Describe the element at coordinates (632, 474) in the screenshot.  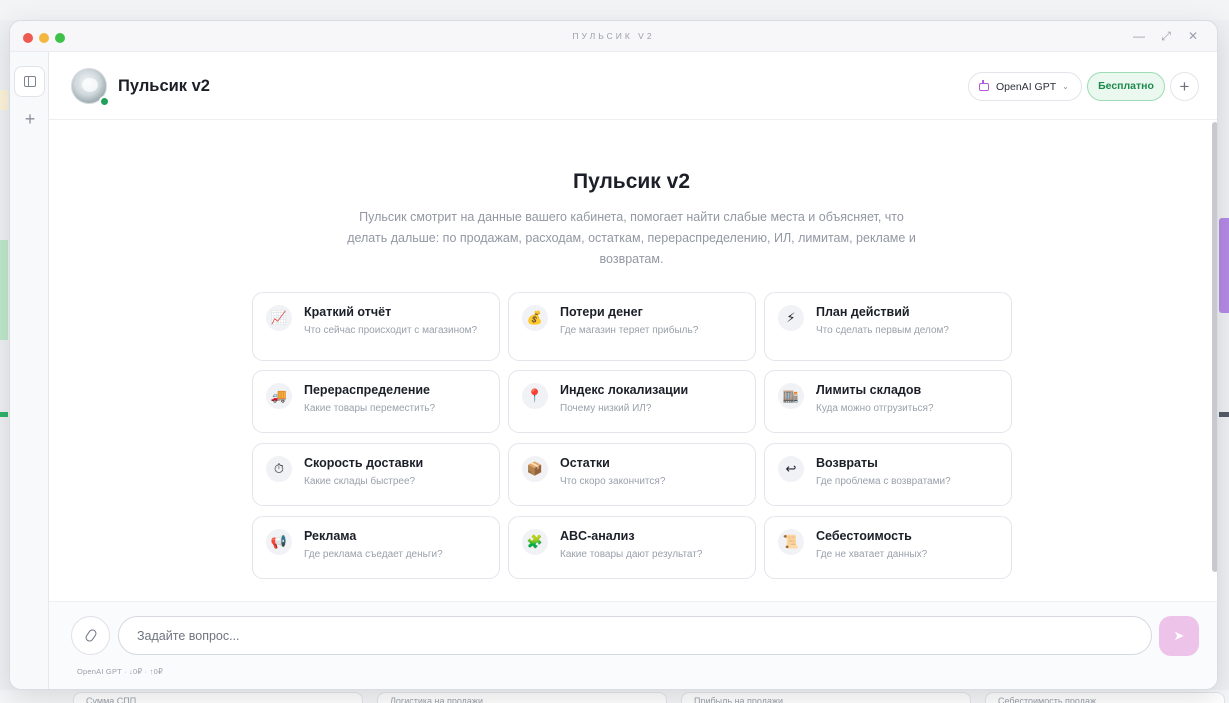
I see `suggestion-card: 📦 Остатки Что скоро закончится?` at that location.